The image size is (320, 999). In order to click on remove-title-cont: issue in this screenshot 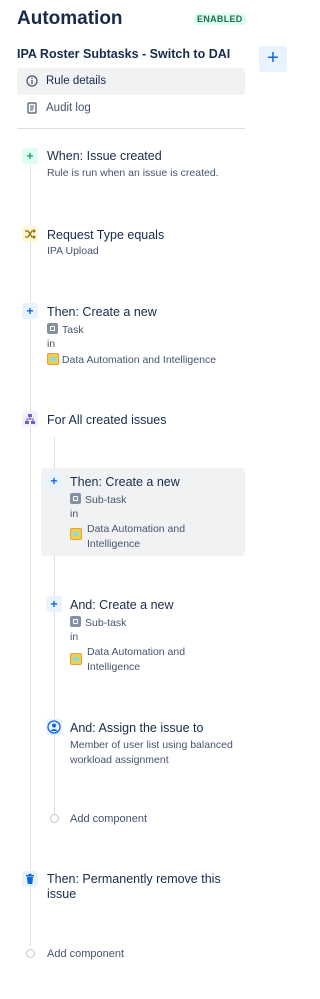, I will do `click(62, 894)`.